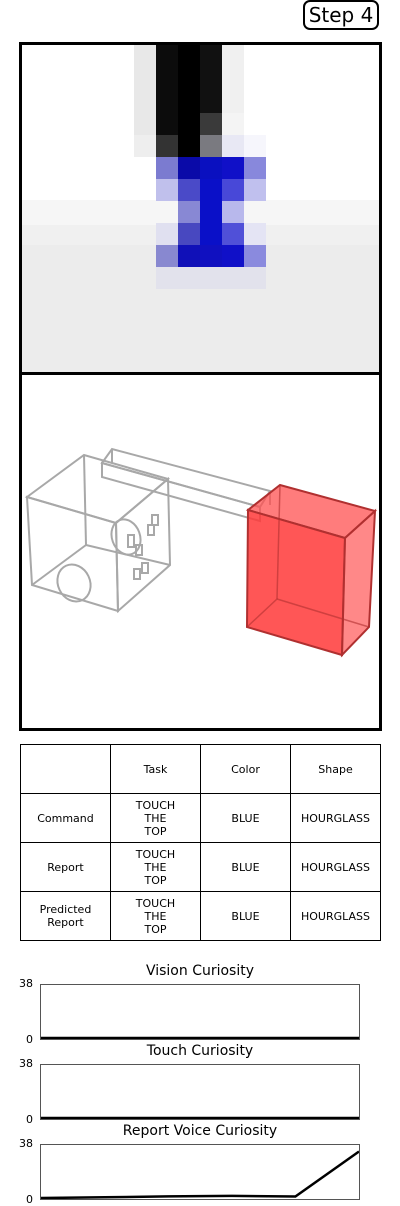 The height and width of the screenshot is (1206, 400). I want to click on target-box, so click(311, 570).